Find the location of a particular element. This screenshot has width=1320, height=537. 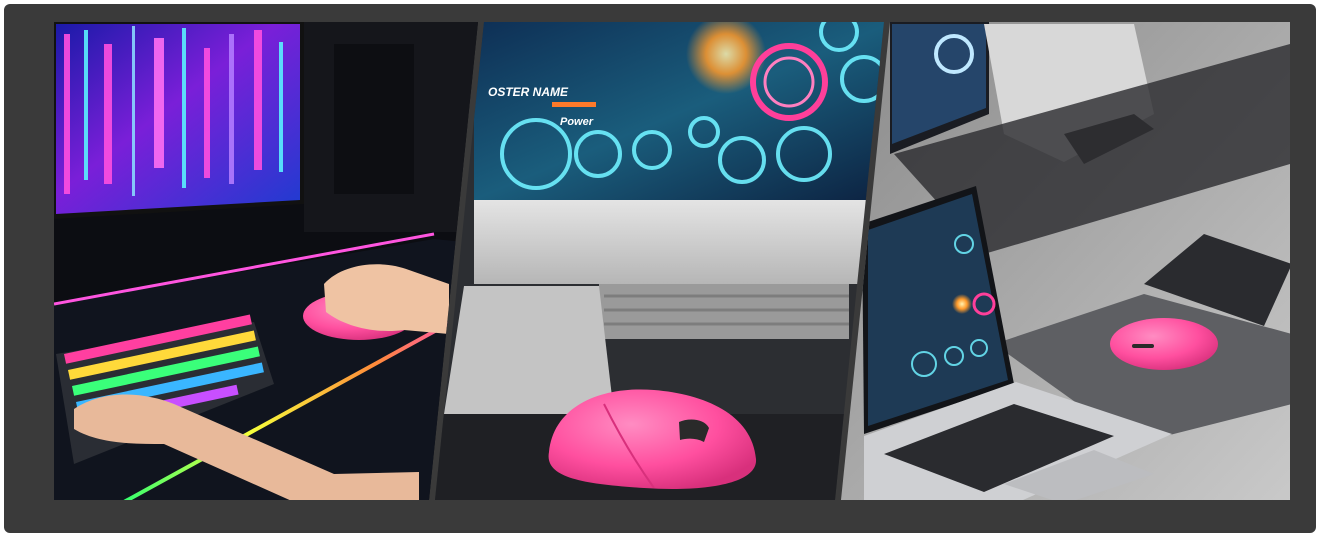

power-label: Power is located at coordinates (577, 122).